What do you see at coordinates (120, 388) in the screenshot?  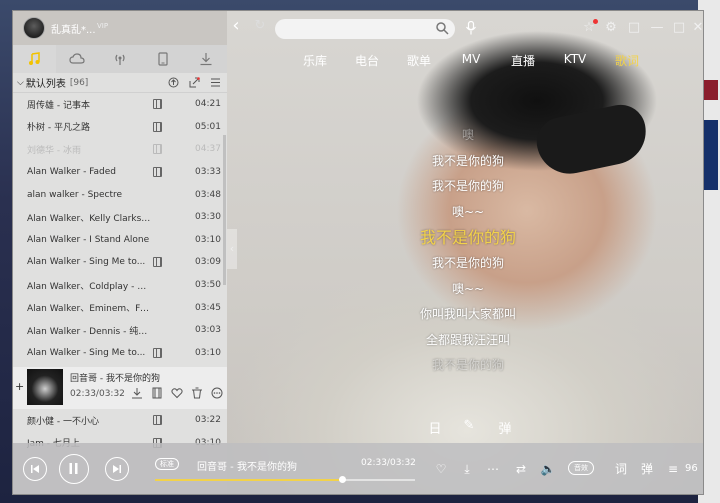 I see `now-playing-row: + 回音哥 - 我不是你的狗 02:33/03:32` at bounding box center [120, 388].